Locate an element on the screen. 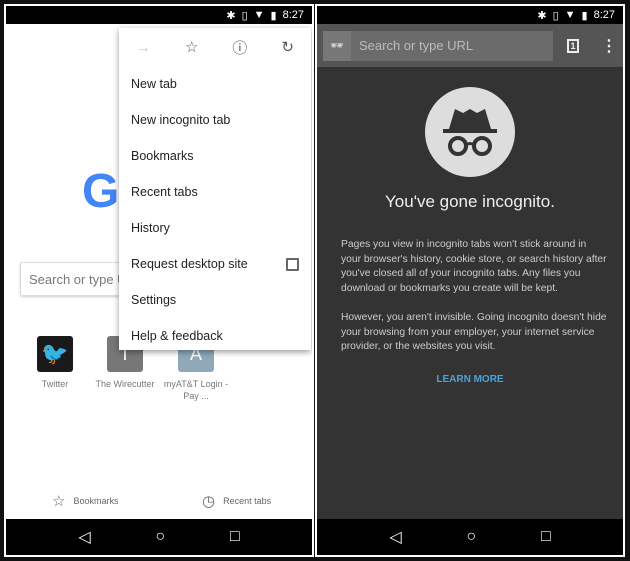  recent-tabs-button: ◷ Recent tabs is located at coordinates (236, 501).